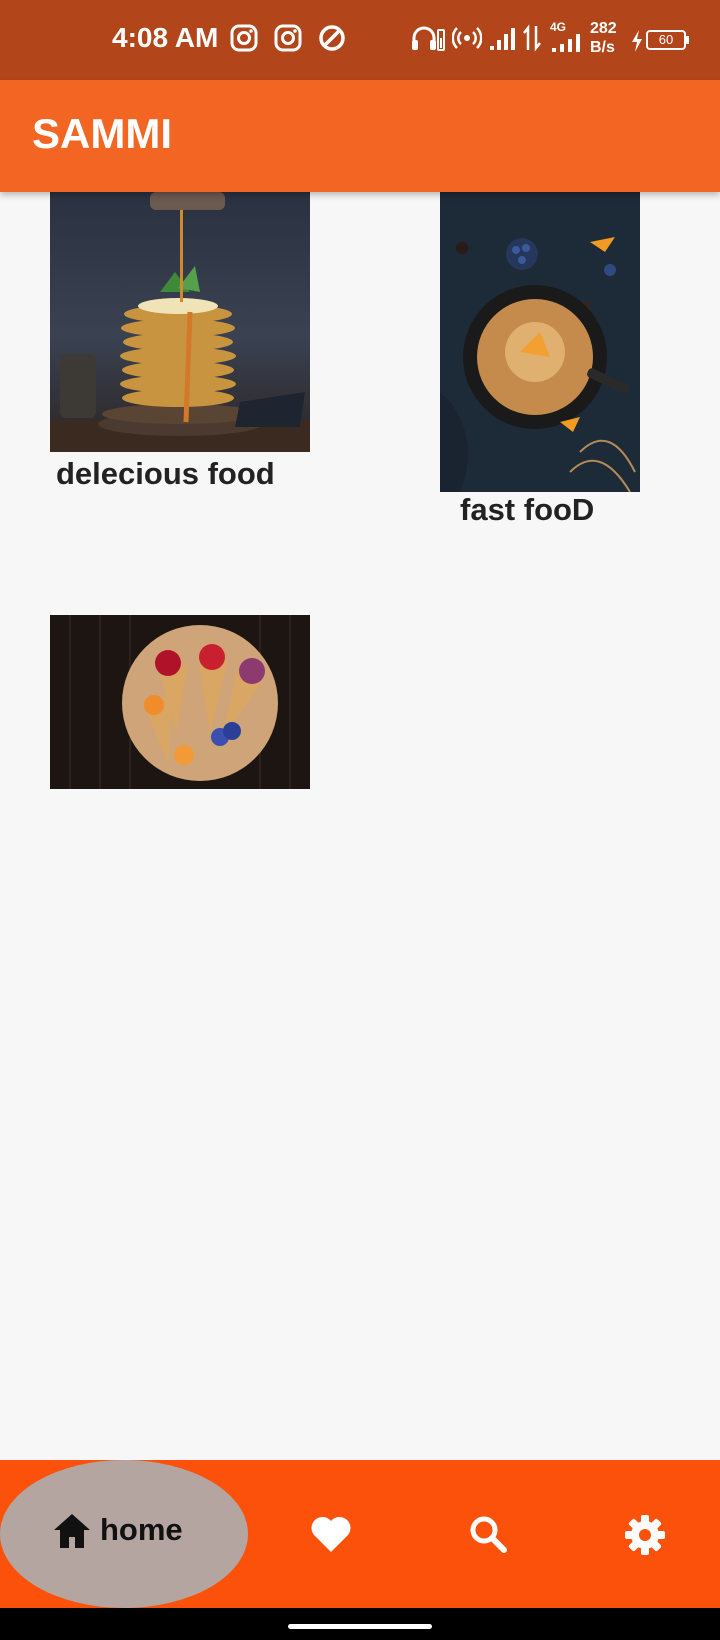 This screenshot has height=1640, width=720. Describe the element at coordinates (72, 1531) in the screenshot. I see `home-icon` at that location.